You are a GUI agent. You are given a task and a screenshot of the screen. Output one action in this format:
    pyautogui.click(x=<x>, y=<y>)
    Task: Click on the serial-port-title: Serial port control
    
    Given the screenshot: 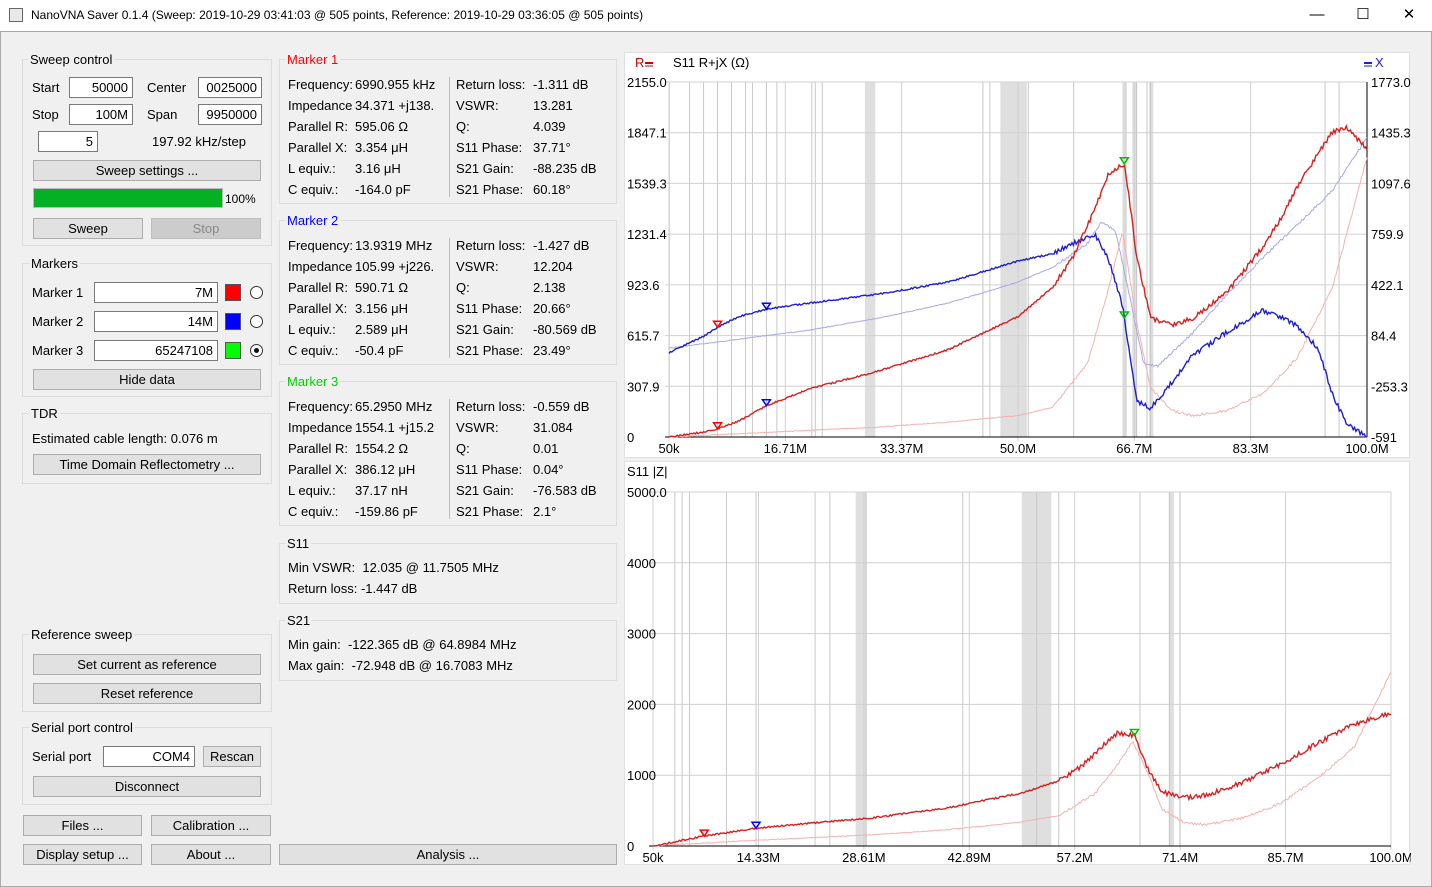 What is the action you would take?
    pyautogui.click(x=82, y=727)
    